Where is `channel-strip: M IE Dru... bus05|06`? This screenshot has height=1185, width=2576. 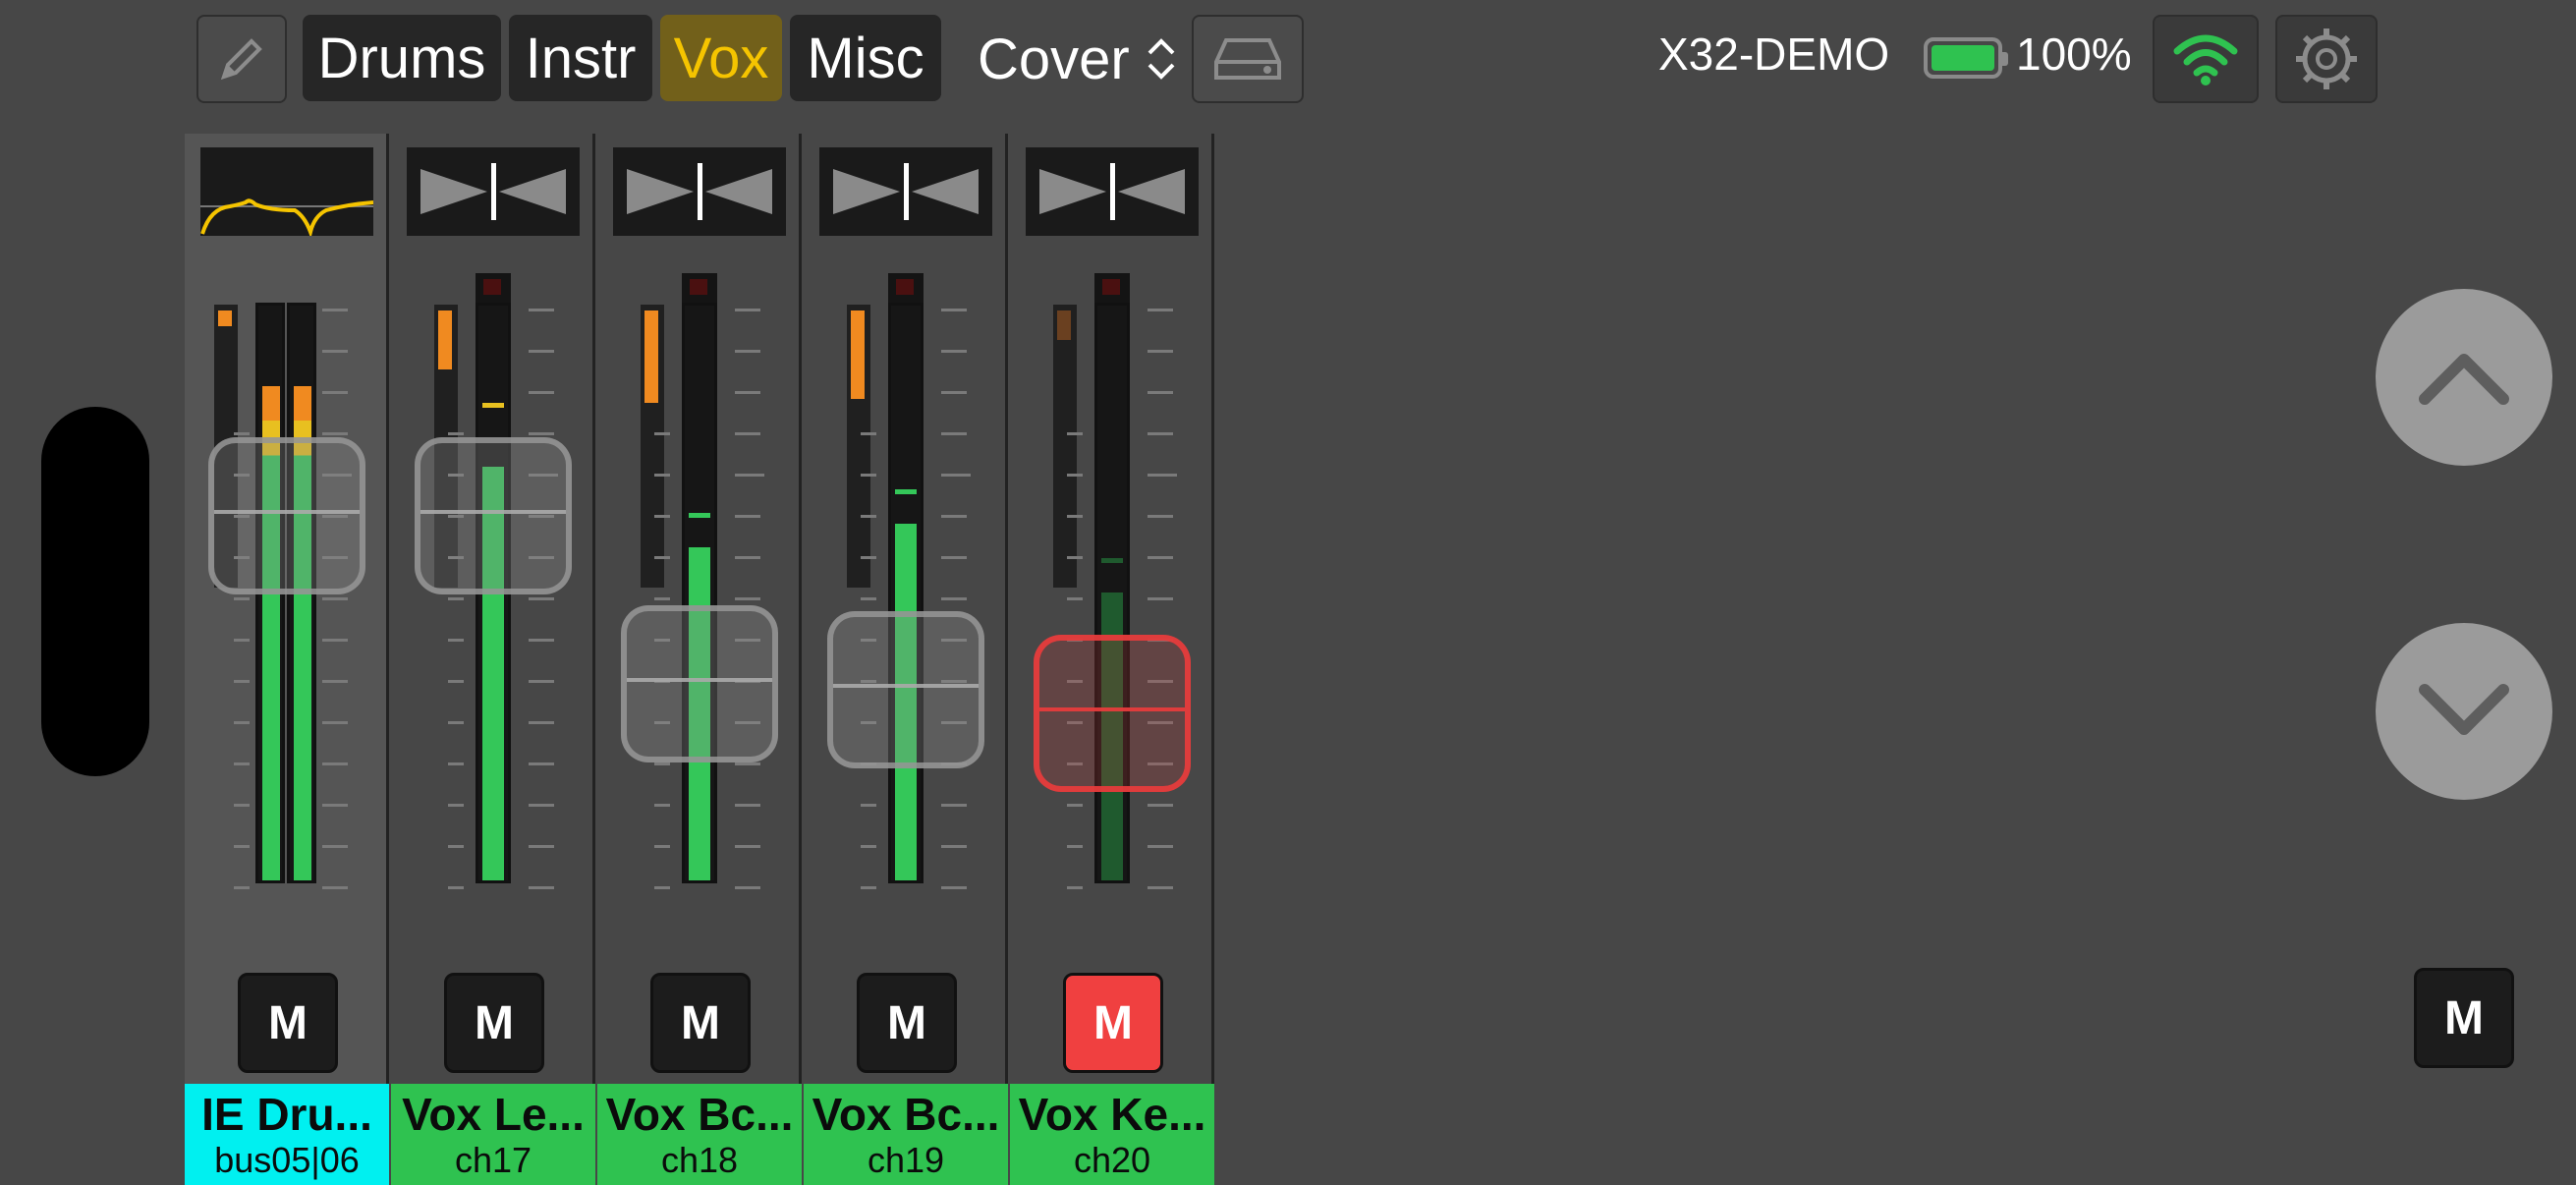
channel-strip: M IE Dru... bus05|06 is located at coordinates (287, 660).